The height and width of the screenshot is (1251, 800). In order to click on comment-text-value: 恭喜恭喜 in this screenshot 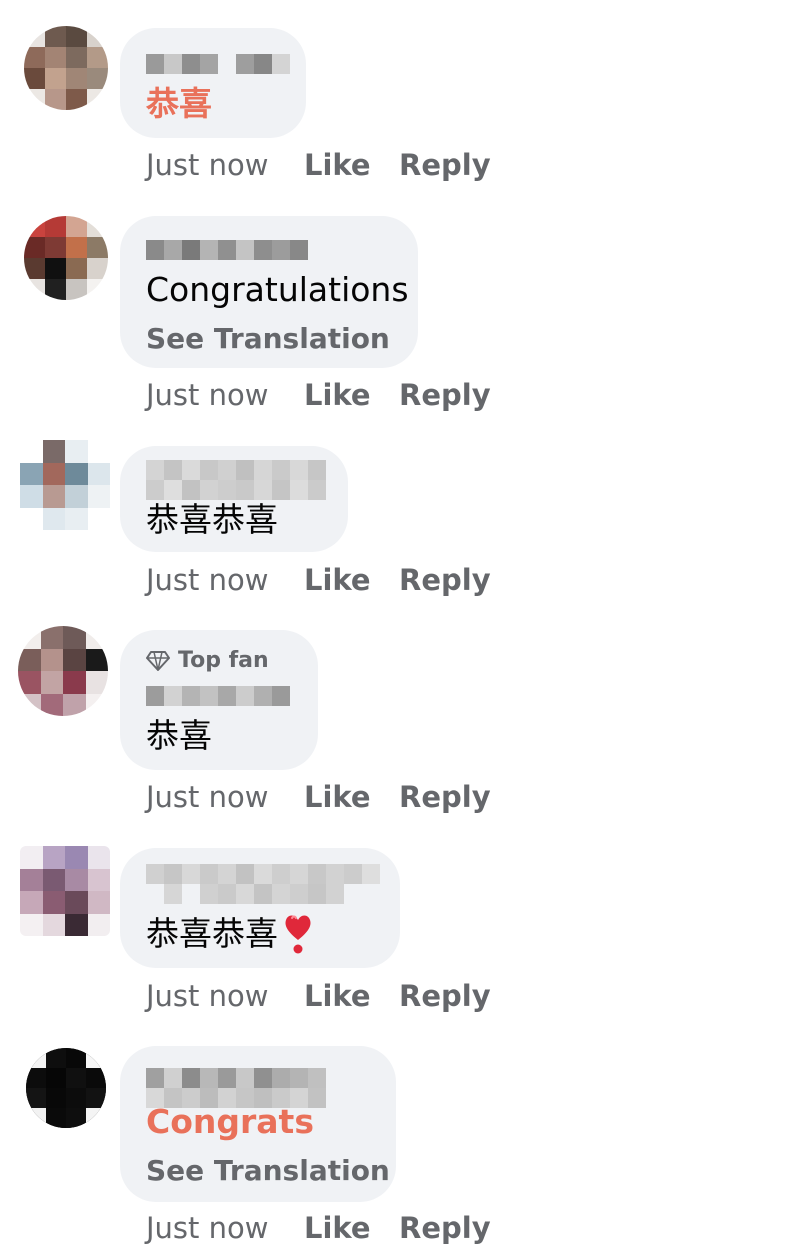, I will do `click(212, 933)`.